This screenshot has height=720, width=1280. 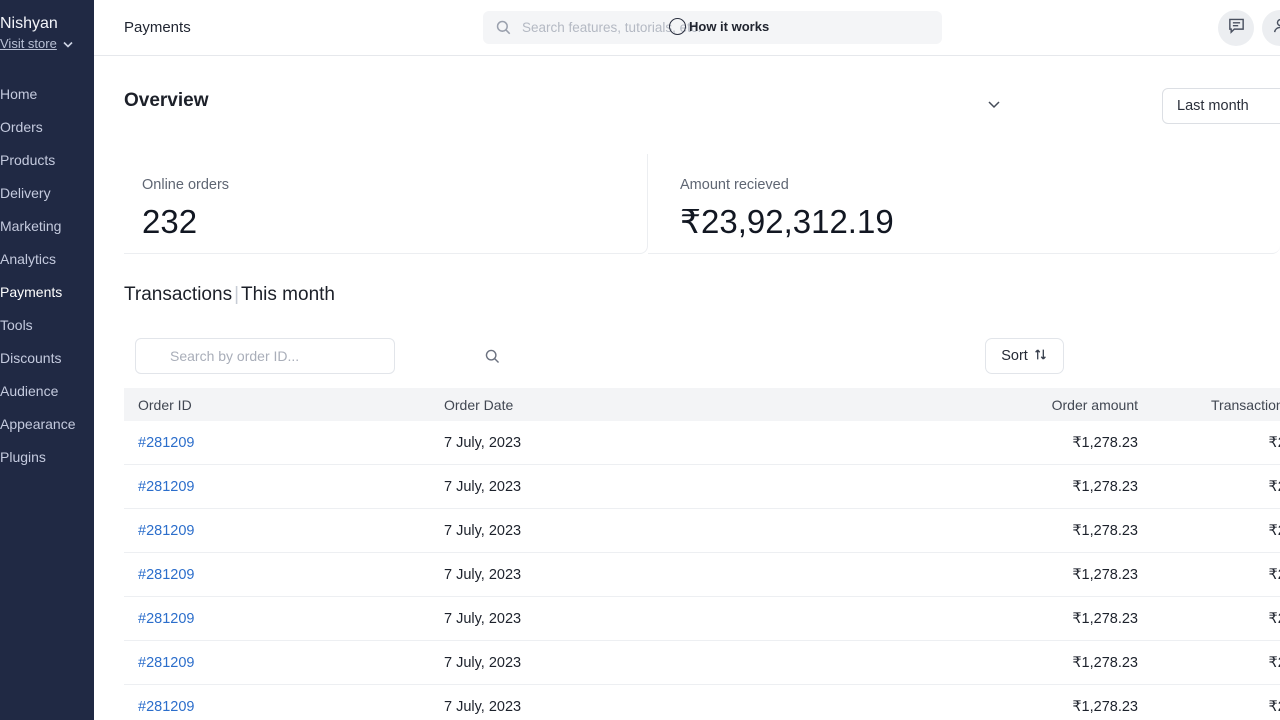 What do you see at coordinates (178, 294) in the screenshot?
I see `transactions-title-main: Transactions` at bounding box center [178, 294].